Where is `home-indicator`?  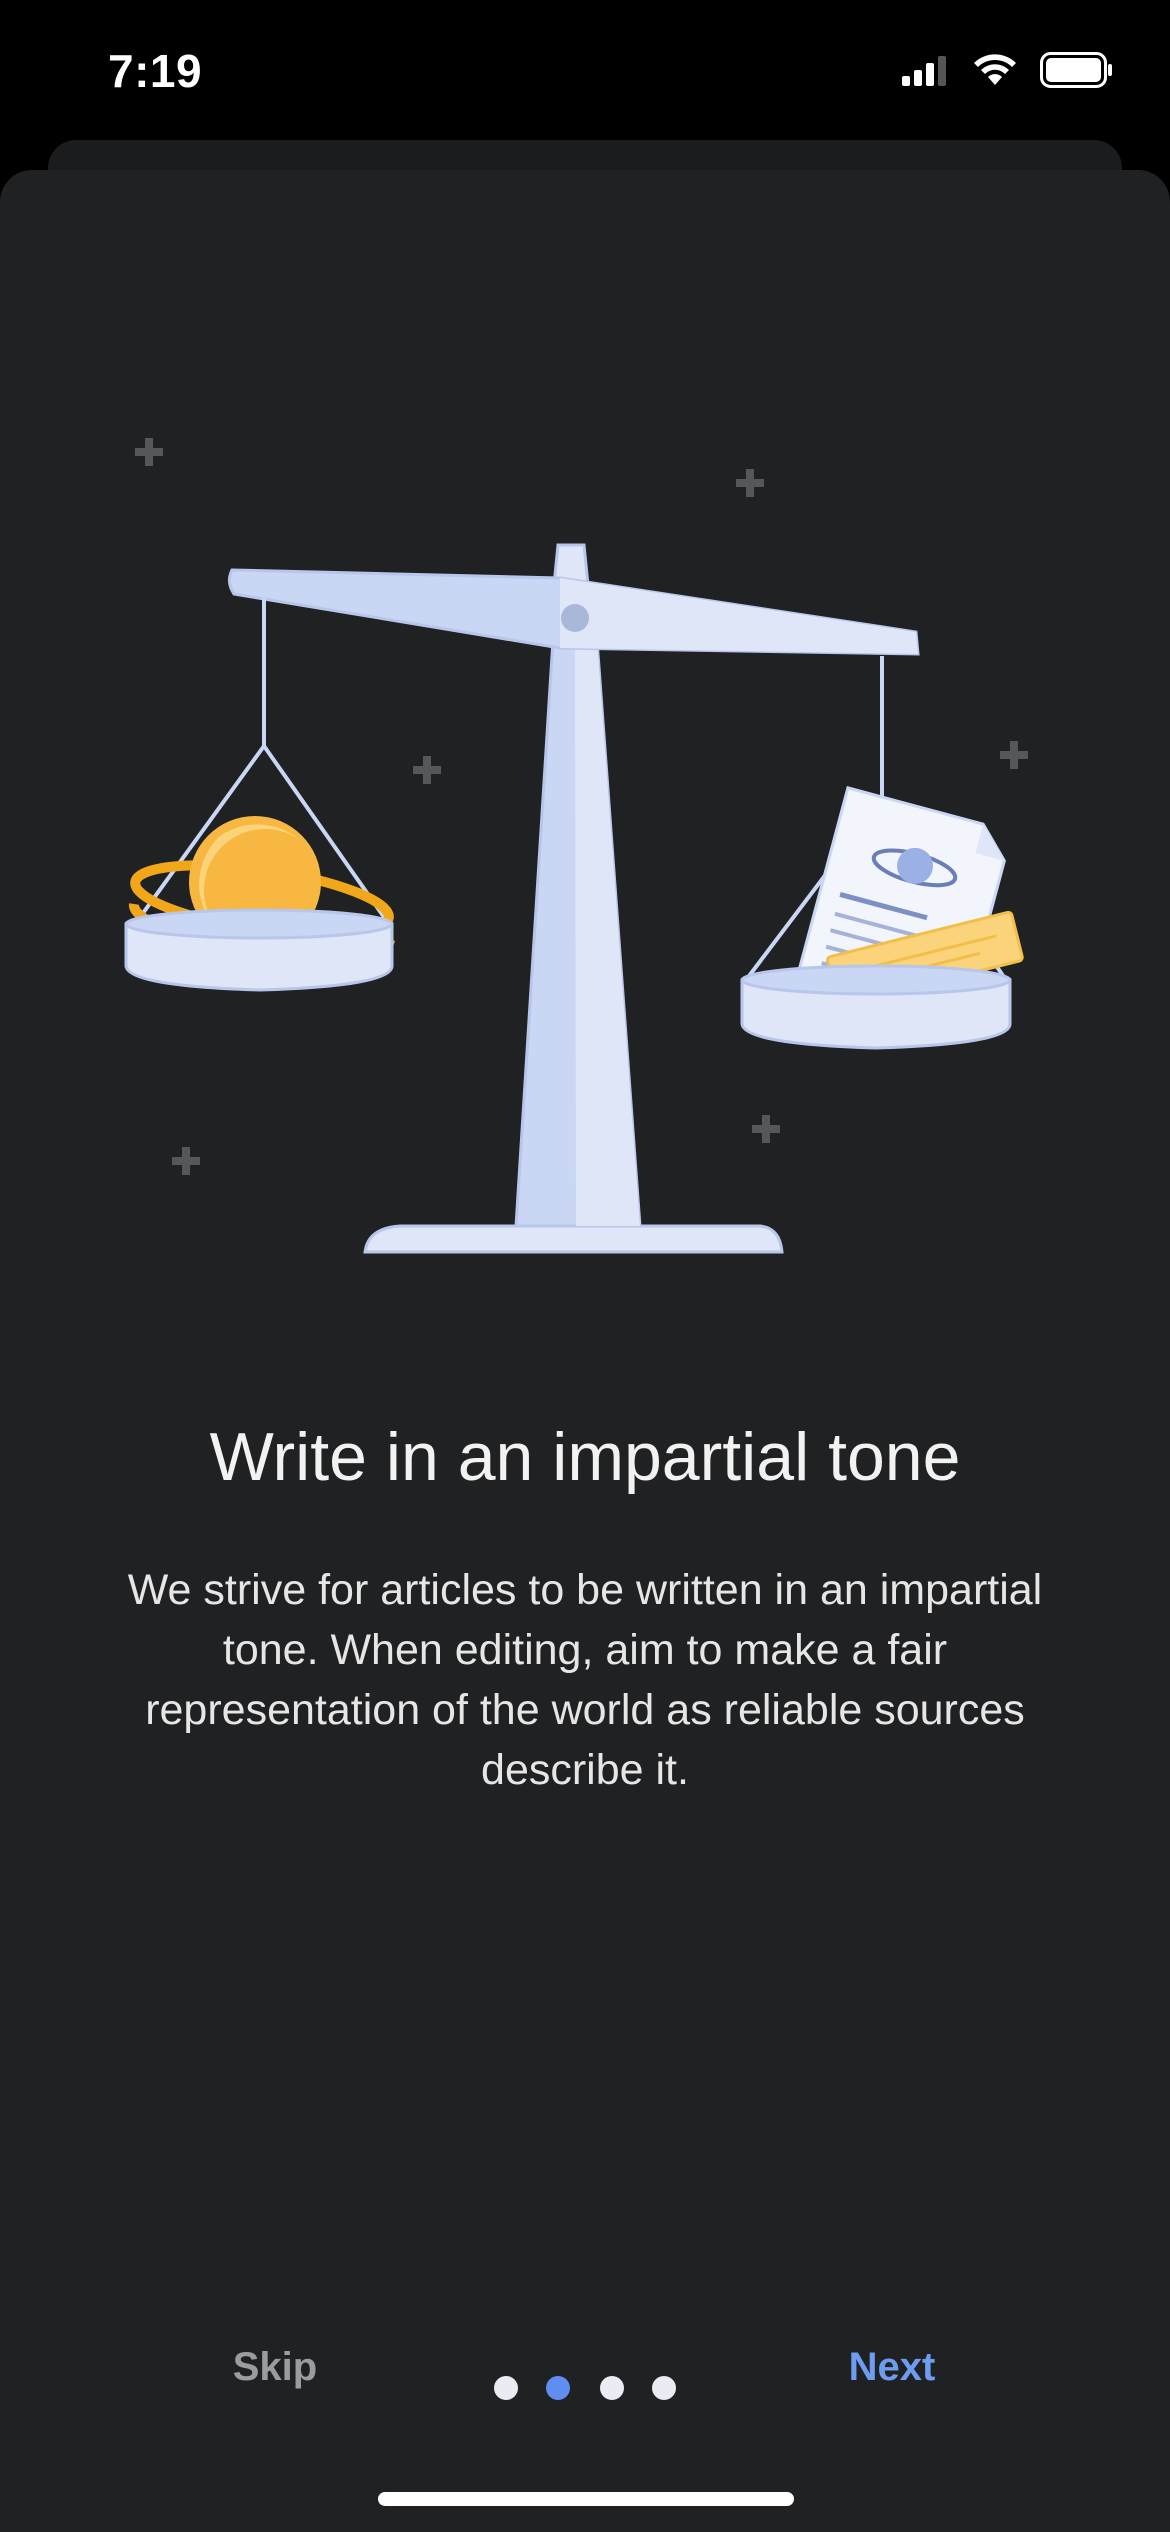
home-indicator is located at coordinates (586, 2499).